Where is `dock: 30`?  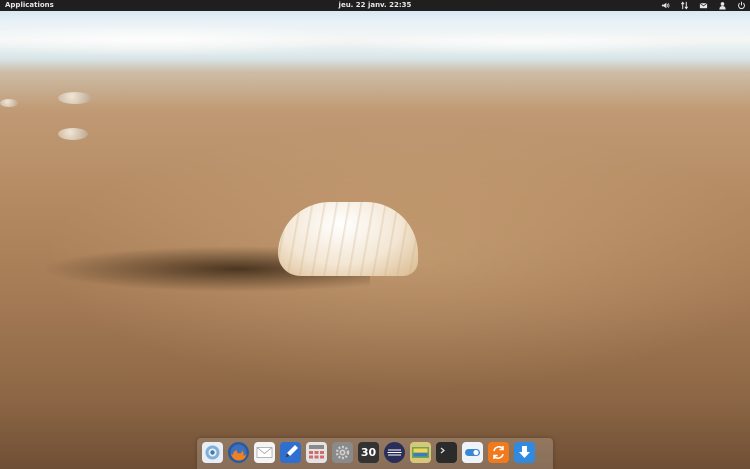 dock: 30 is located at coordinates (375, 453).